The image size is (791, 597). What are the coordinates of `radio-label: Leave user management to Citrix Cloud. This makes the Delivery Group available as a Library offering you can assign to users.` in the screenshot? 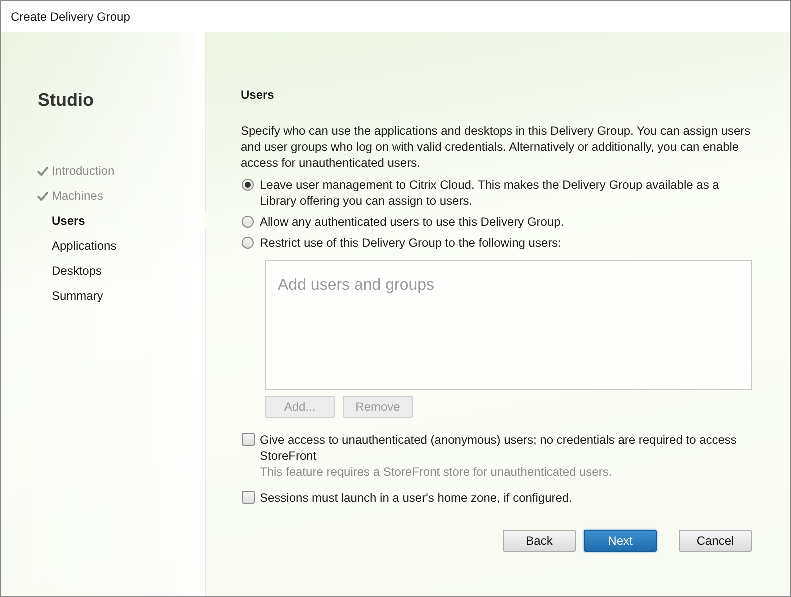 It's located at (506, 193).